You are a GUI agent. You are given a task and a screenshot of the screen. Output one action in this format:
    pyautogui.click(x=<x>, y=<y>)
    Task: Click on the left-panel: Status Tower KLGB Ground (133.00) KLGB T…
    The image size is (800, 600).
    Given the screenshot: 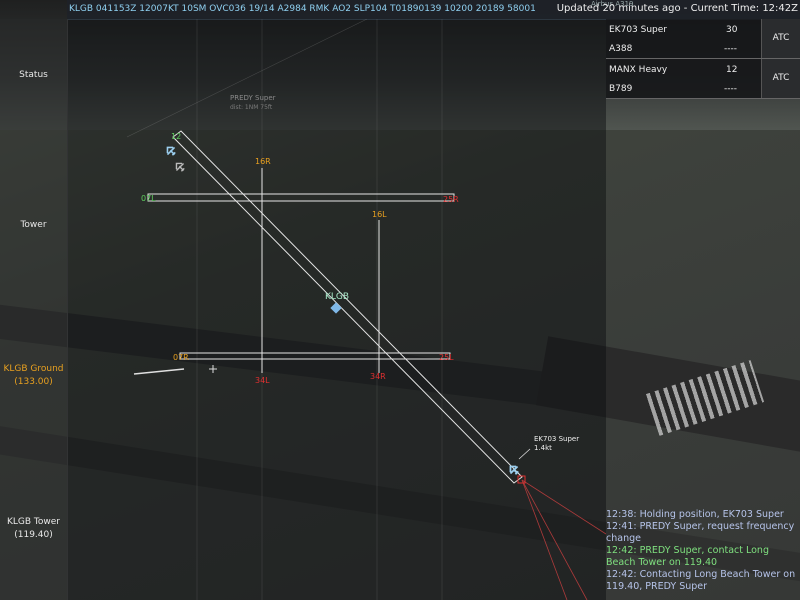 What is the action you would take?
    pyautogui.click(x=34, y=309)
    